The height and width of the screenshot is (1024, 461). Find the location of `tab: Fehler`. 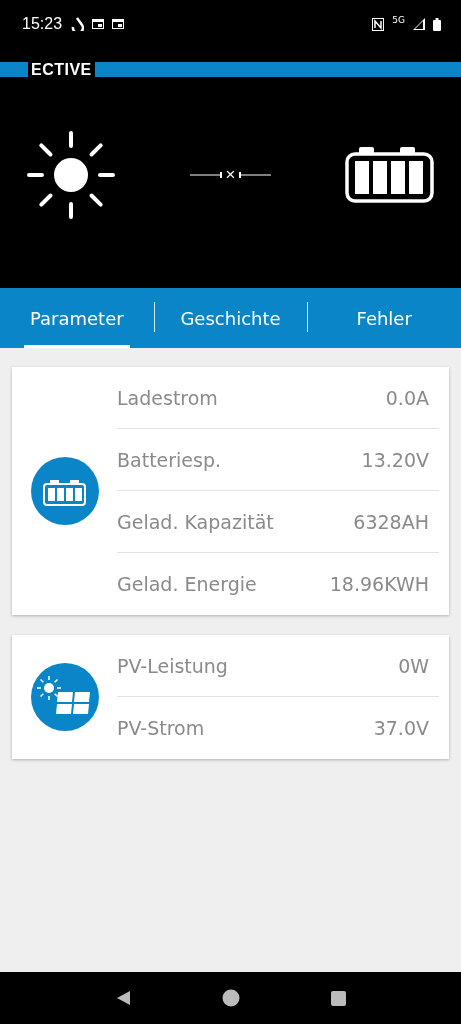

tab: Fehler is located at coordinates (384, 318).